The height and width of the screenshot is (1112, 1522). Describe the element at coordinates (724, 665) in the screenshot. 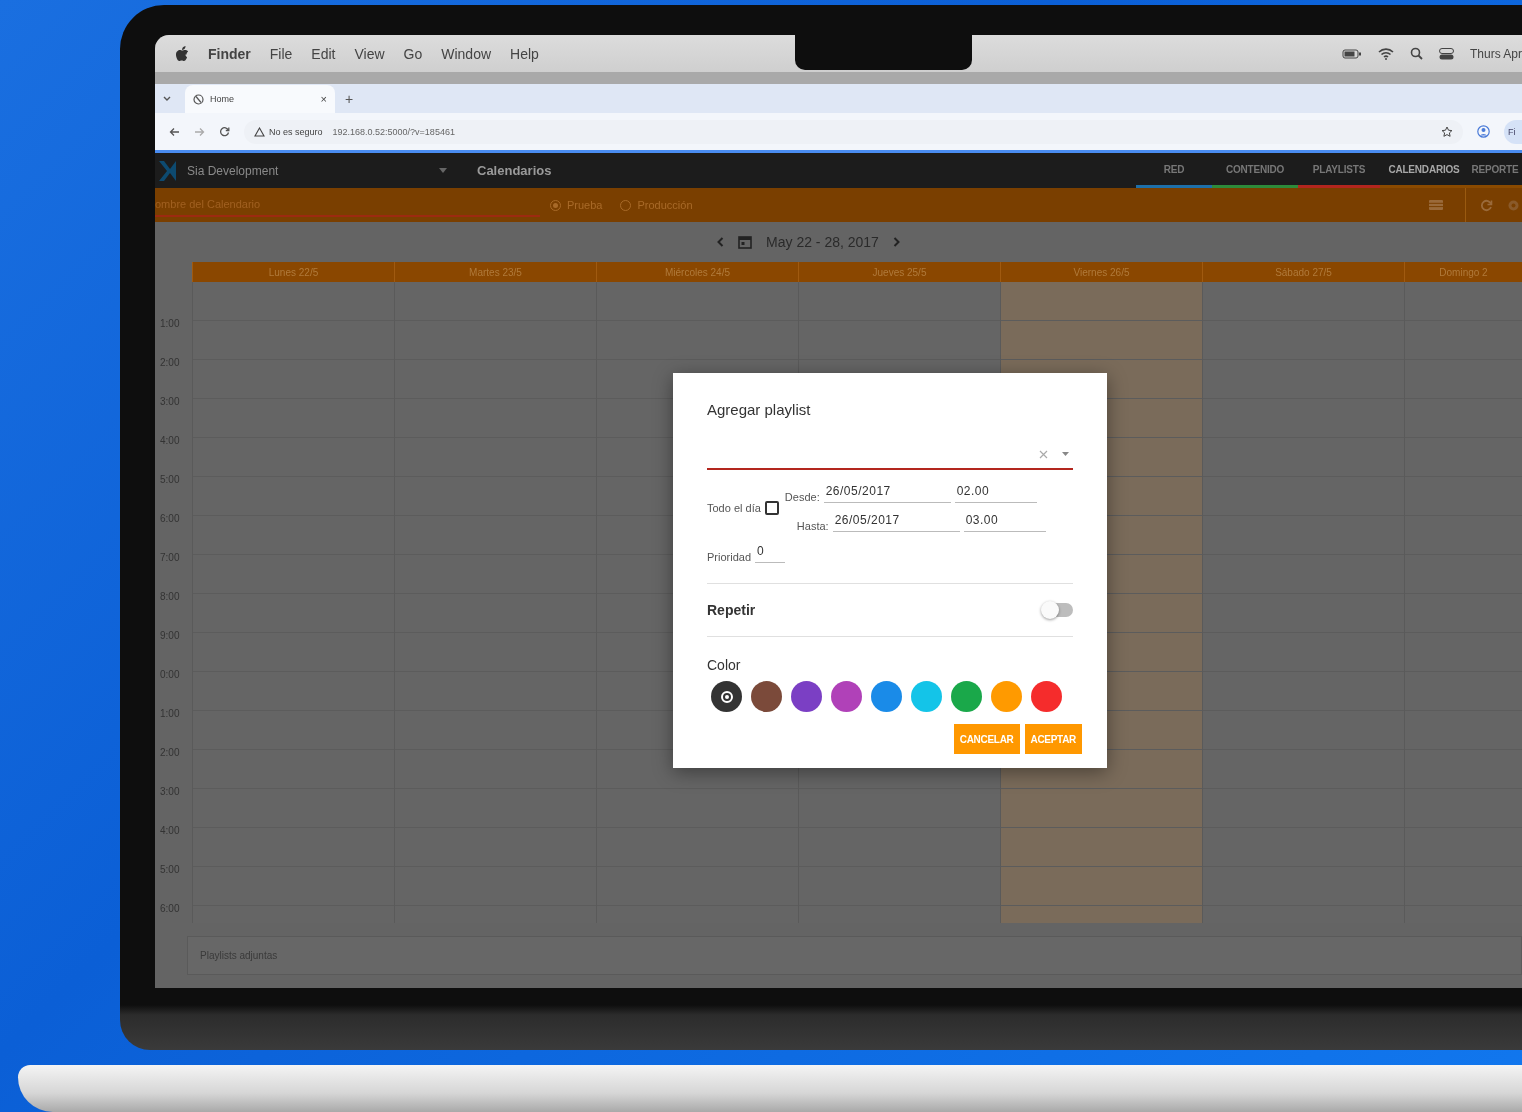

I see `color-label: Color` at that location.